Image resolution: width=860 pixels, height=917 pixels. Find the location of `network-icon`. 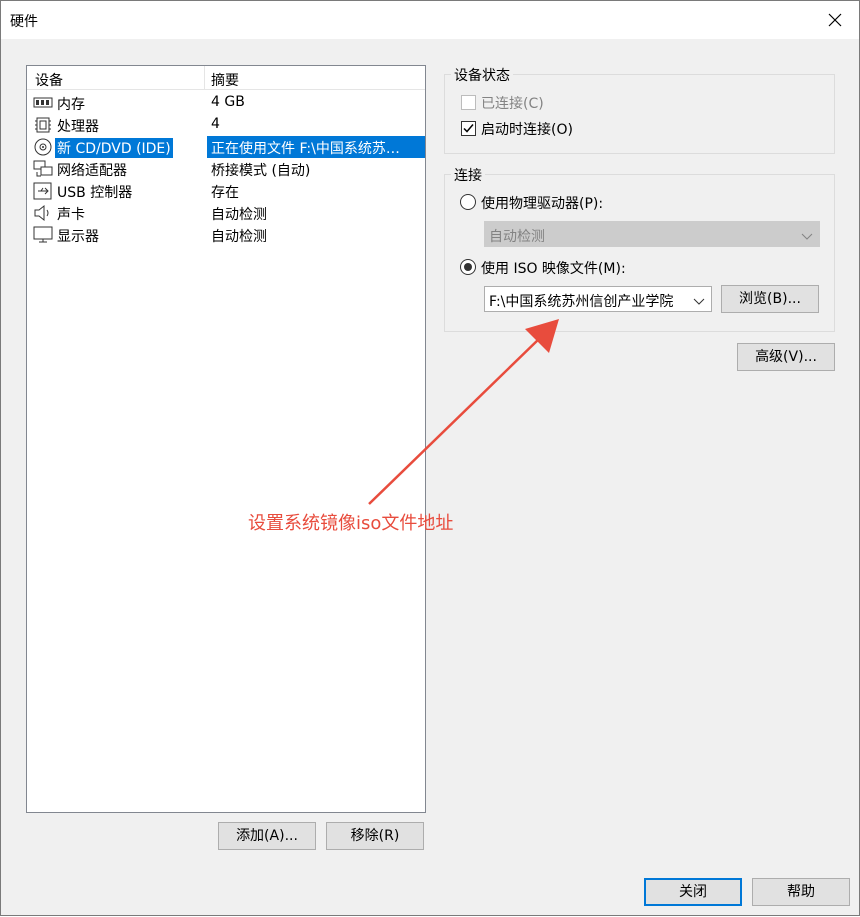

network-icon is located at coordinates (43, 169).